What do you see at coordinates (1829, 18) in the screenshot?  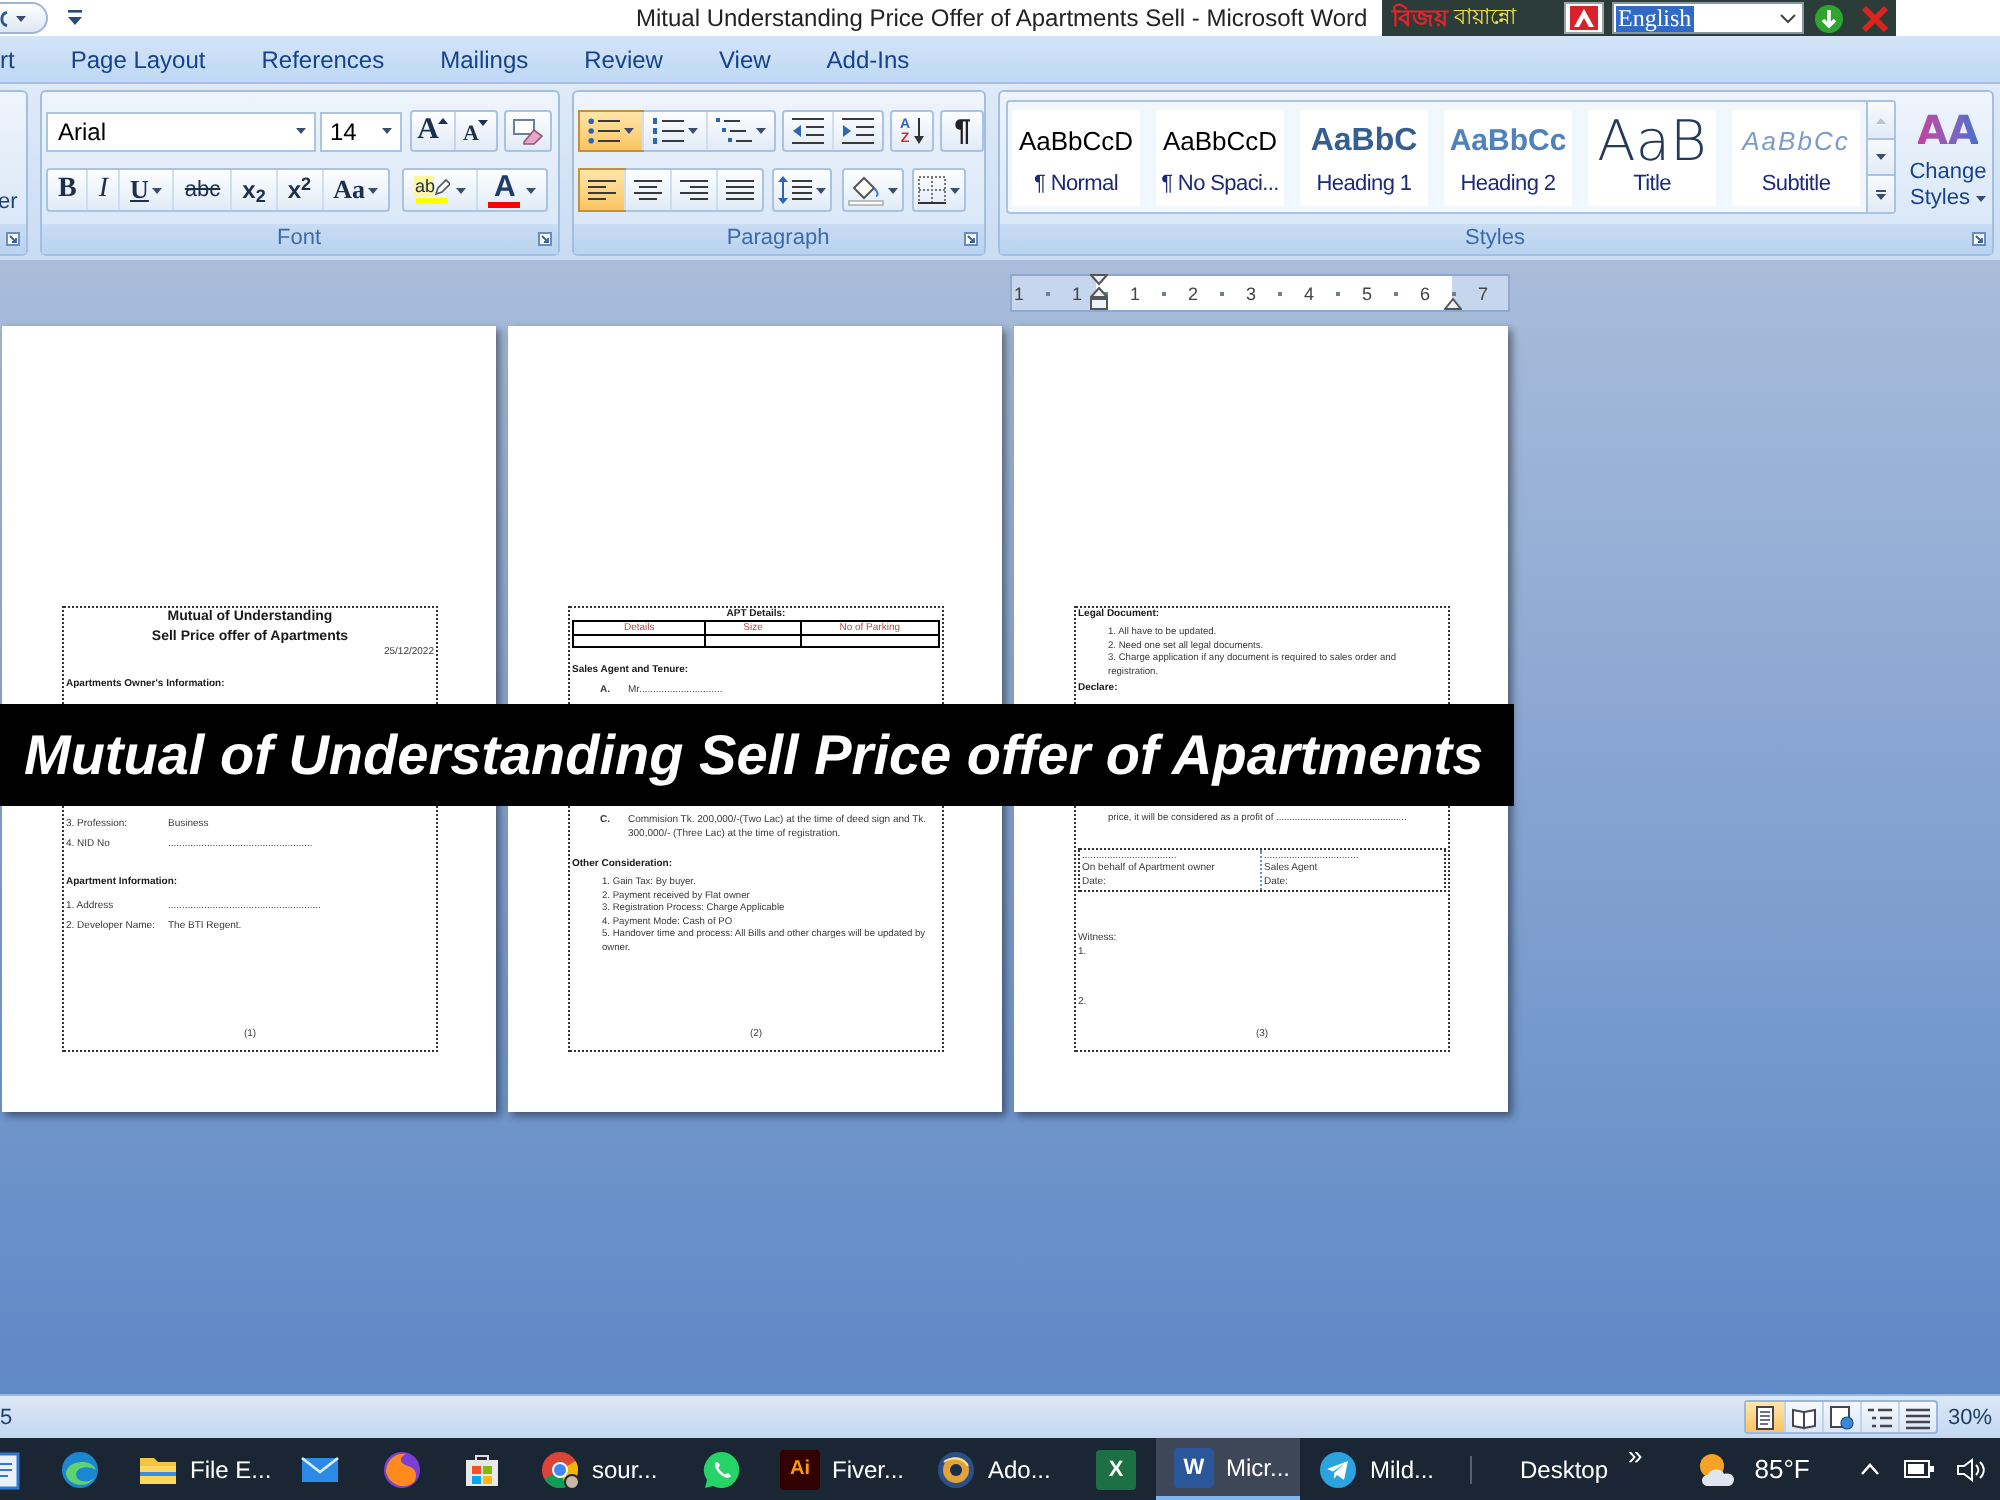 I see `down-arrow-circle-icon` at bounding box center [1829, 18].